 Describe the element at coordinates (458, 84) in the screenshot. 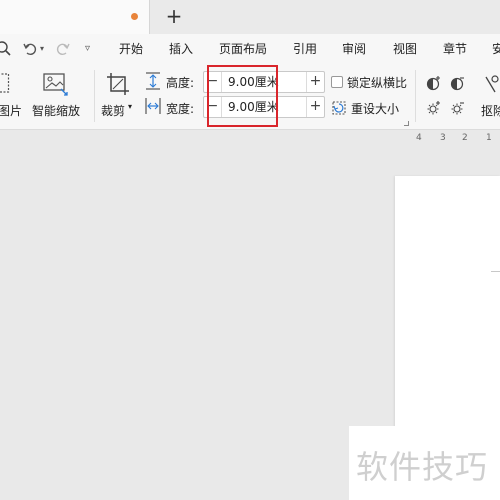

I see `contrast-down-icon` at that location.